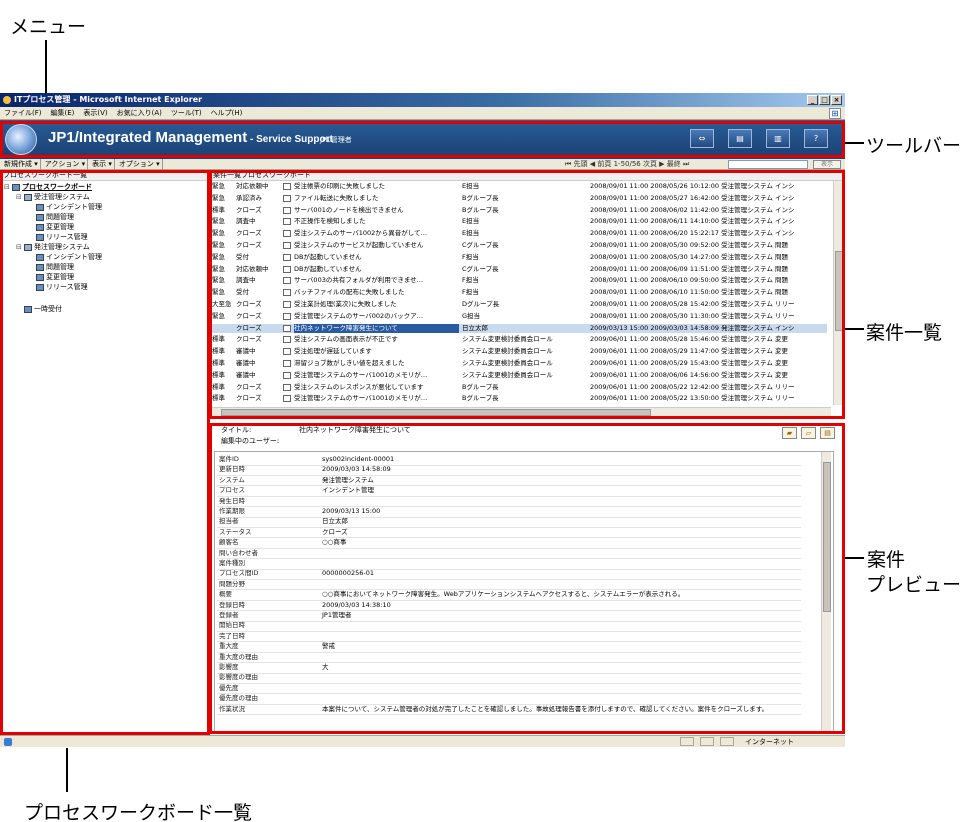  Describe the element at coordinates (239, 573) in the screenshot. I see `field-label: プロセス間ID` at that location.